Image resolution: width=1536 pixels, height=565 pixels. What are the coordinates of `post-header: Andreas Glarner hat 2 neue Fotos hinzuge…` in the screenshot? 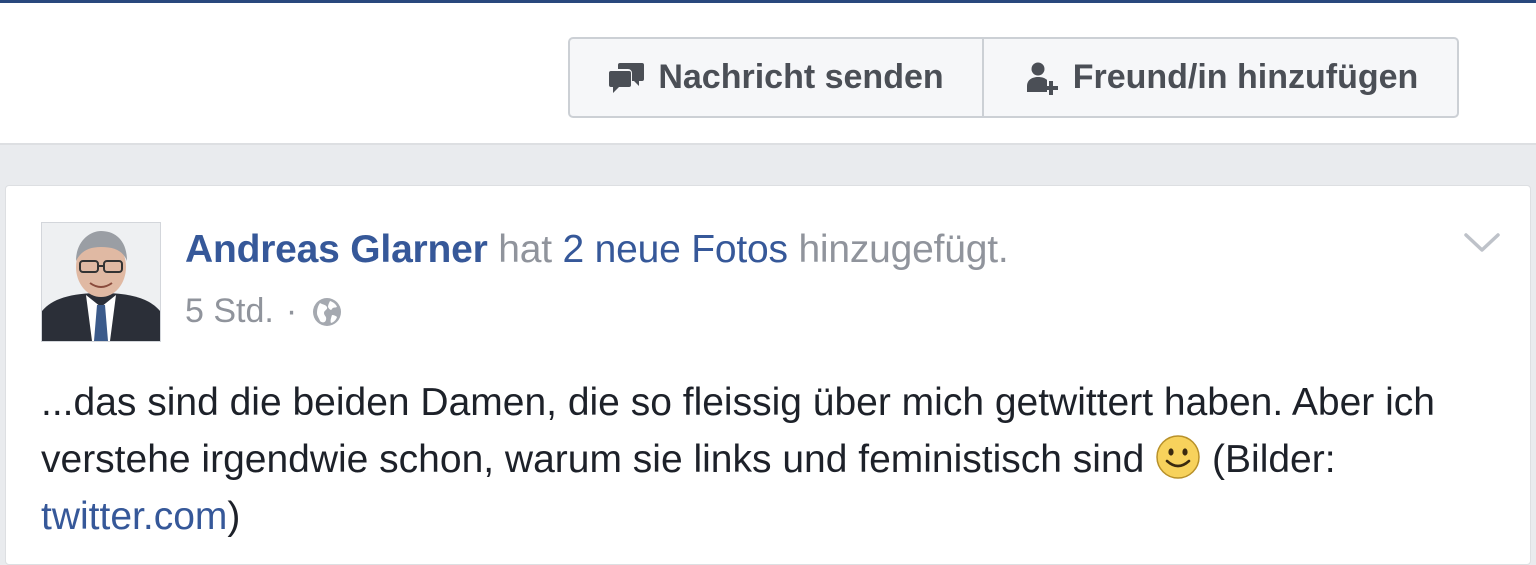 It's located at (597, 250).